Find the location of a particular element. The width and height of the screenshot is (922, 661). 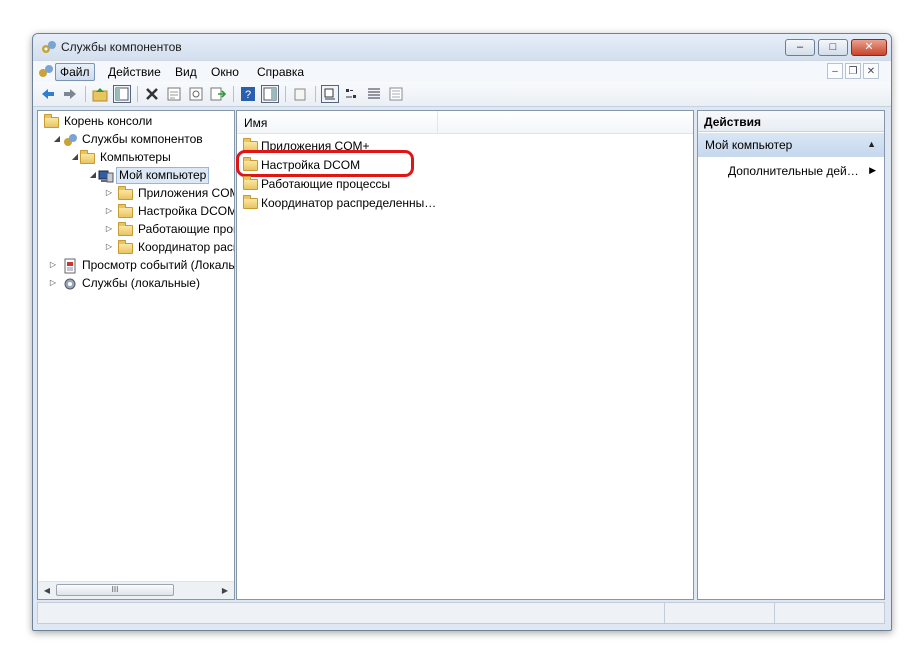

event-viewer-icon is located at coordinates (70, 266).